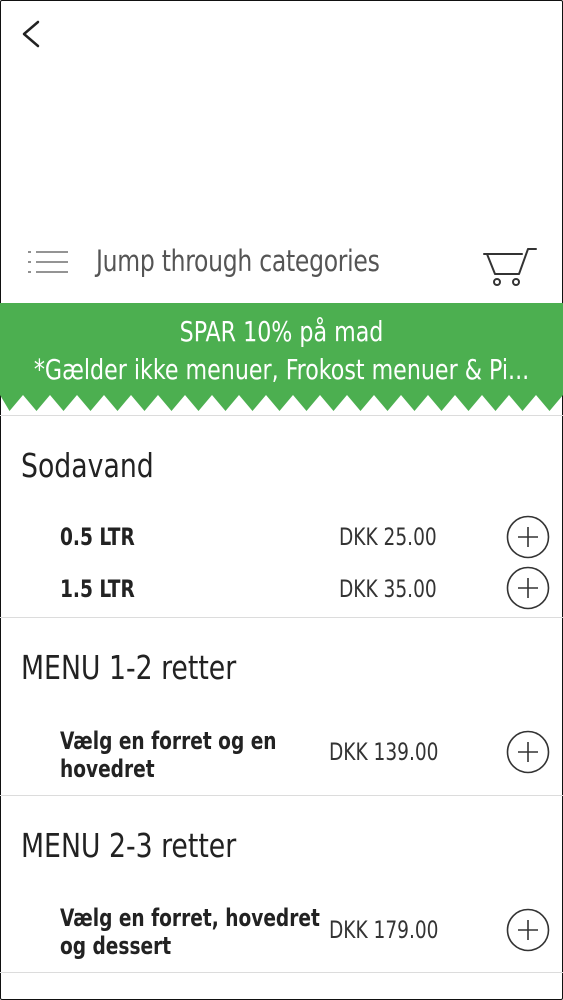 This screenshot has height=1000, width=563. What do you see at coordinates (97, 537) in the screenshot?
I see `item-name: 0.5 LTR` at bounding box center [97, 537].